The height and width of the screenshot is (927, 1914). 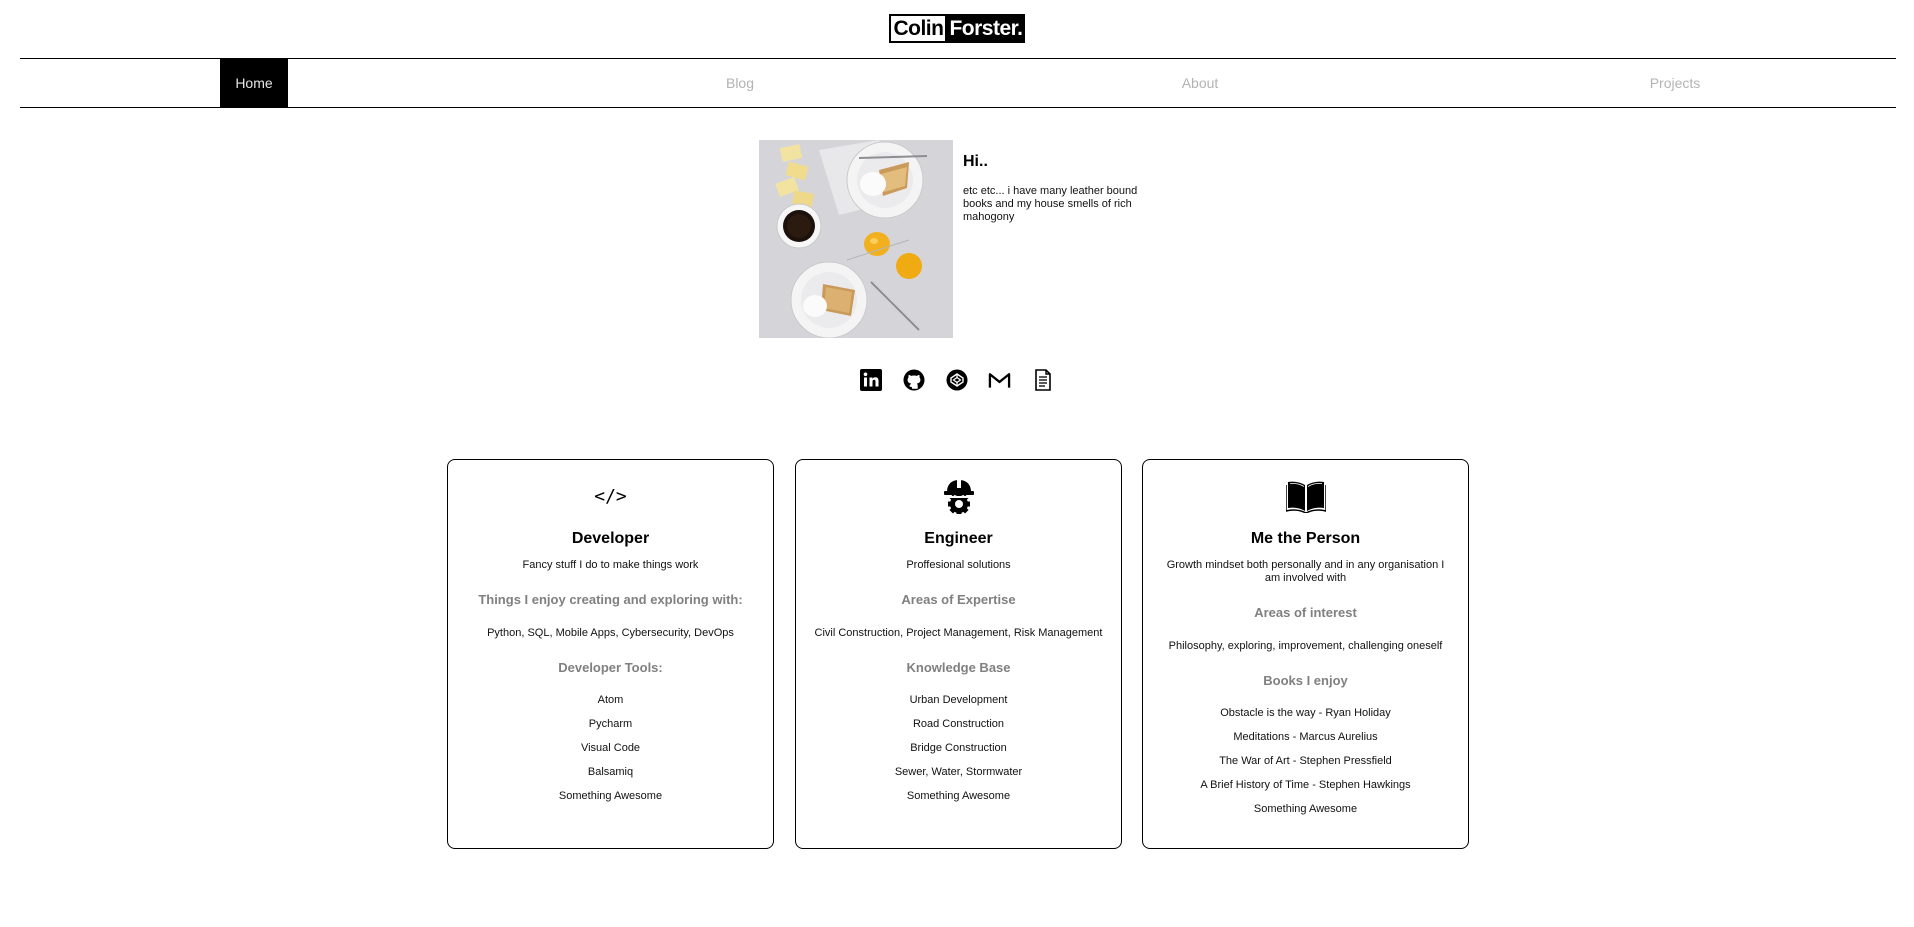 I want to click on intro-heading: Hi.., so click(x=975, y=161).